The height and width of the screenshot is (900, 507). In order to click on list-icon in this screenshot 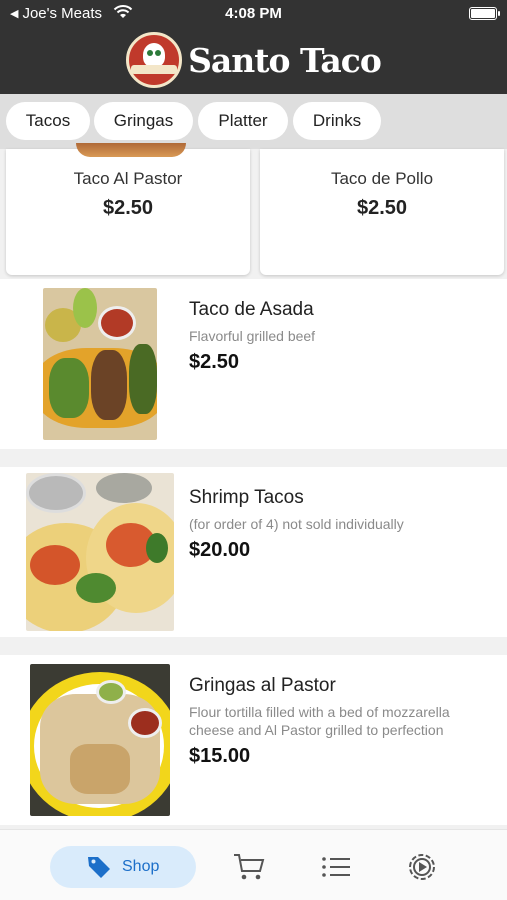, I will do `click(336, 867)`.